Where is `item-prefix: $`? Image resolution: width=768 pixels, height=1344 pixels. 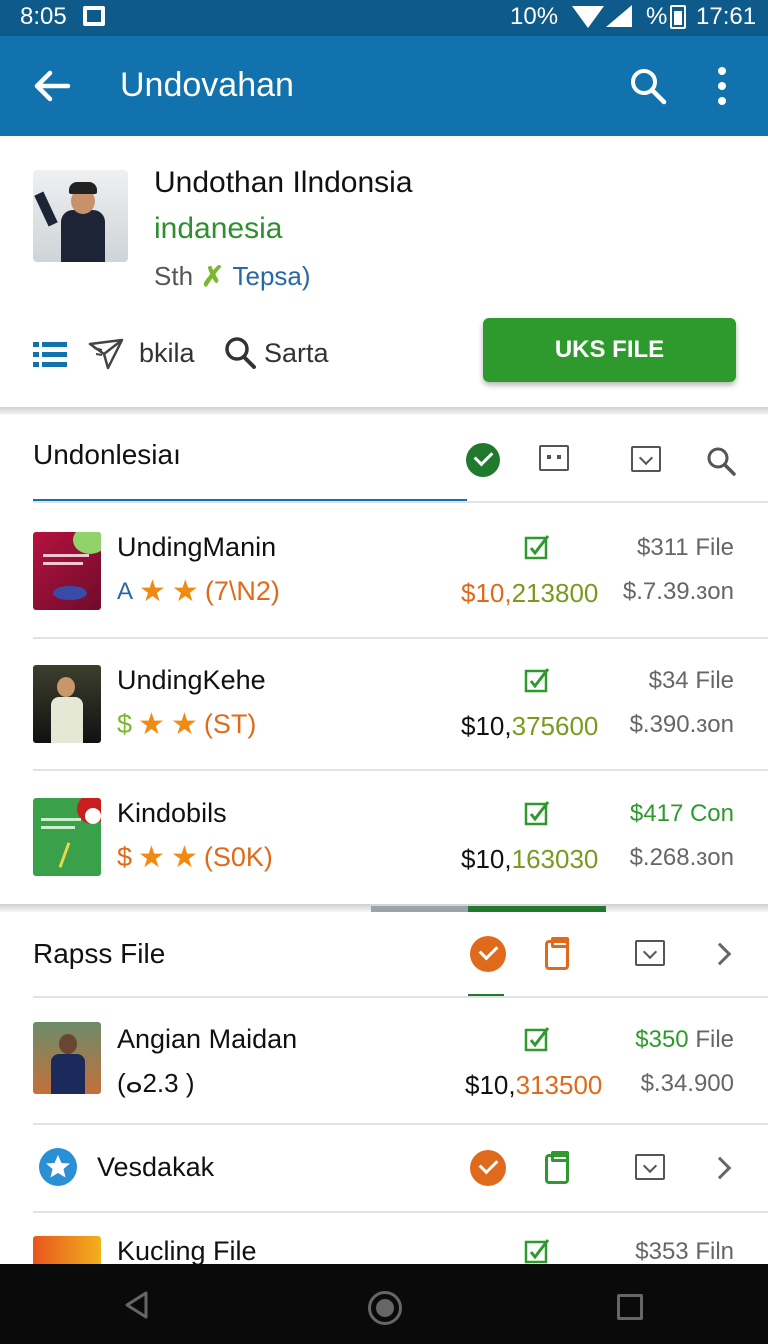 item-prefix: $ is located at coordinates (125, 857).